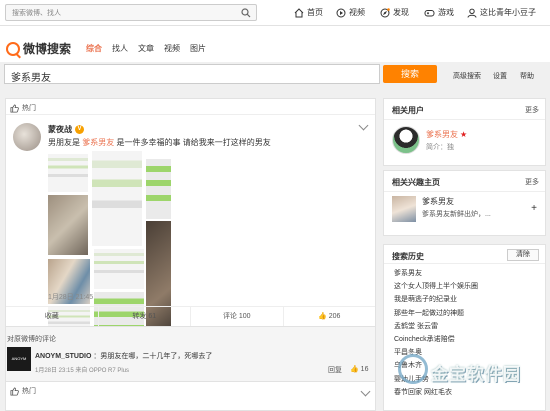 Image resolution: width=550 pixels, height=411 pixels. I want to click on related-users-more-link: 更多, so click(532, 110).